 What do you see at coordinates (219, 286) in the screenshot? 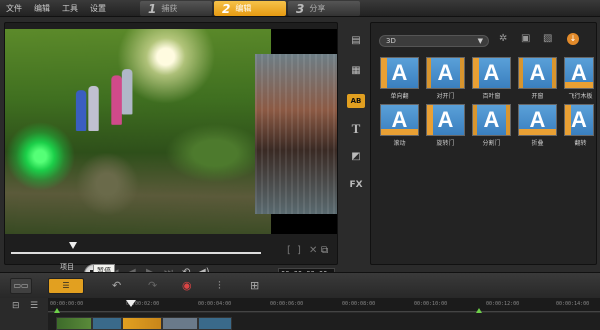
I see `sound-mixer-icon: ⫶` at bounding box center [219, 286].